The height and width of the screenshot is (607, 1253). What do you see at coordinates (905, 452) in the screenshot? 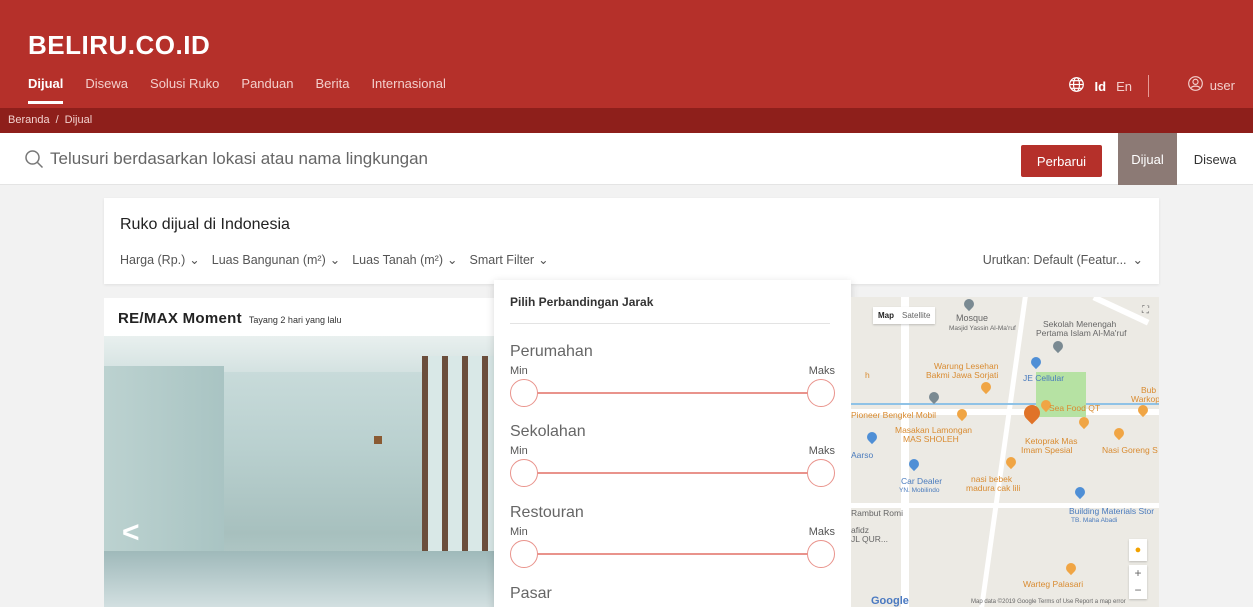
I see `map-road` at bounding box center [905, 452].